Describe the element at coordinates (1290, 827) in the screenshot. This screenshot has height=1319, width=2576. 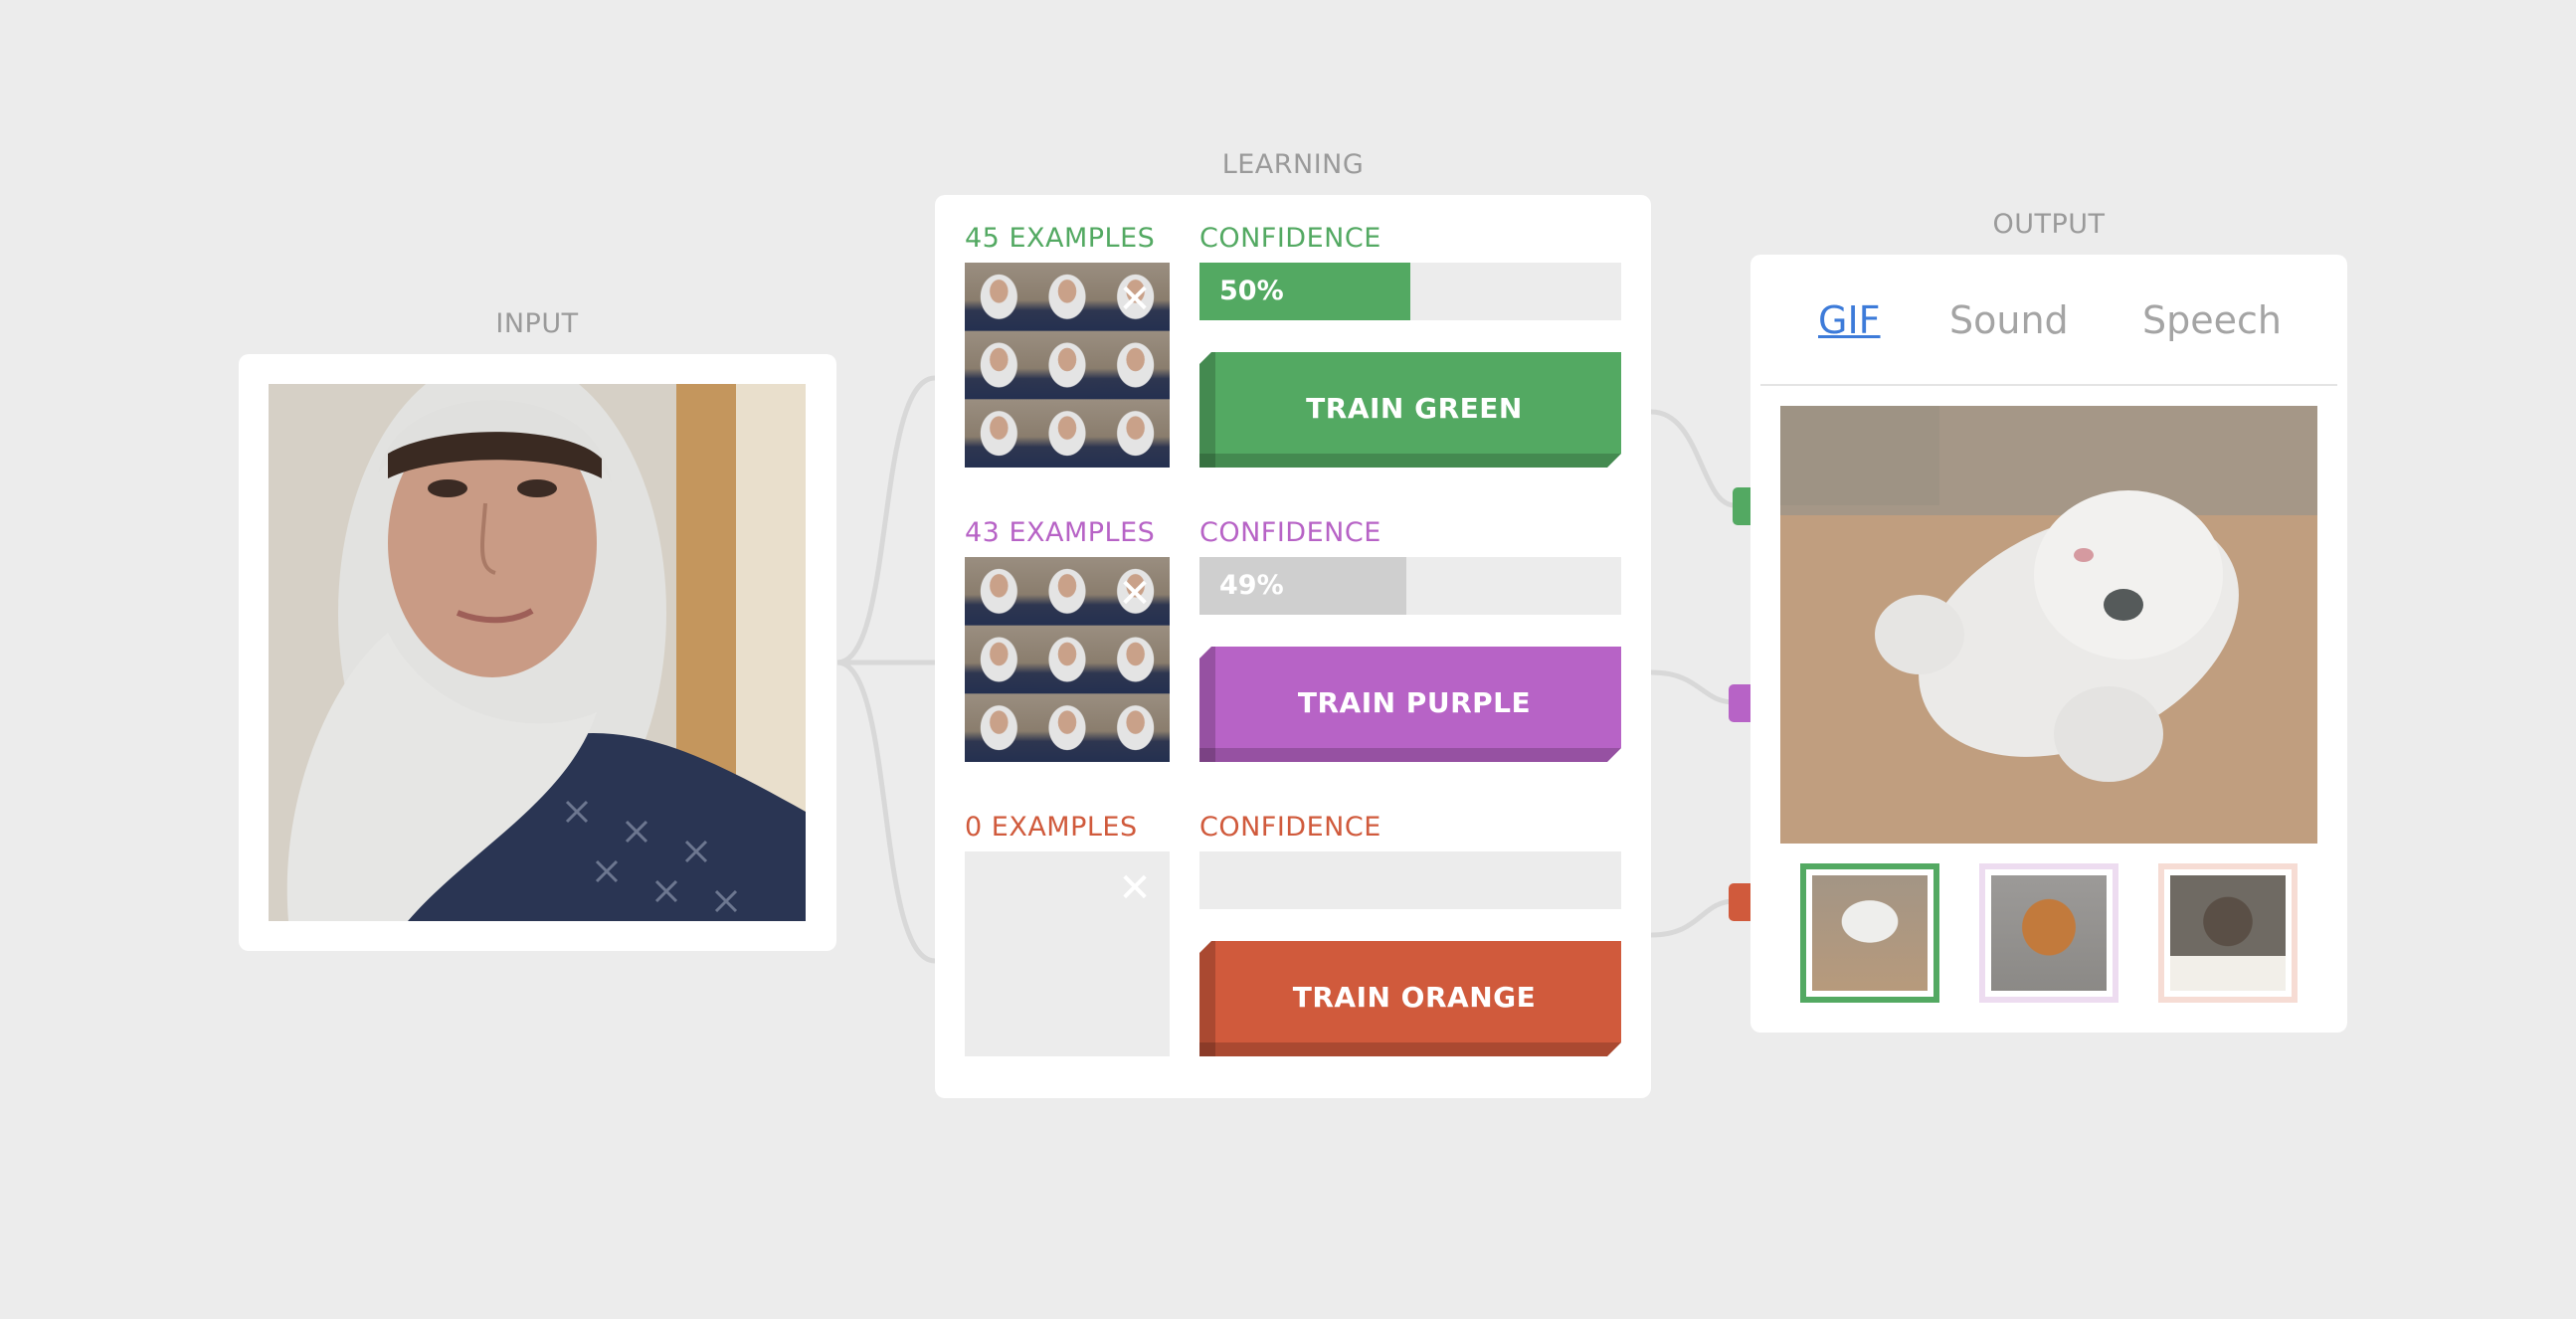
I see `orange-confidence-label: CONFIDENCE` at that location.